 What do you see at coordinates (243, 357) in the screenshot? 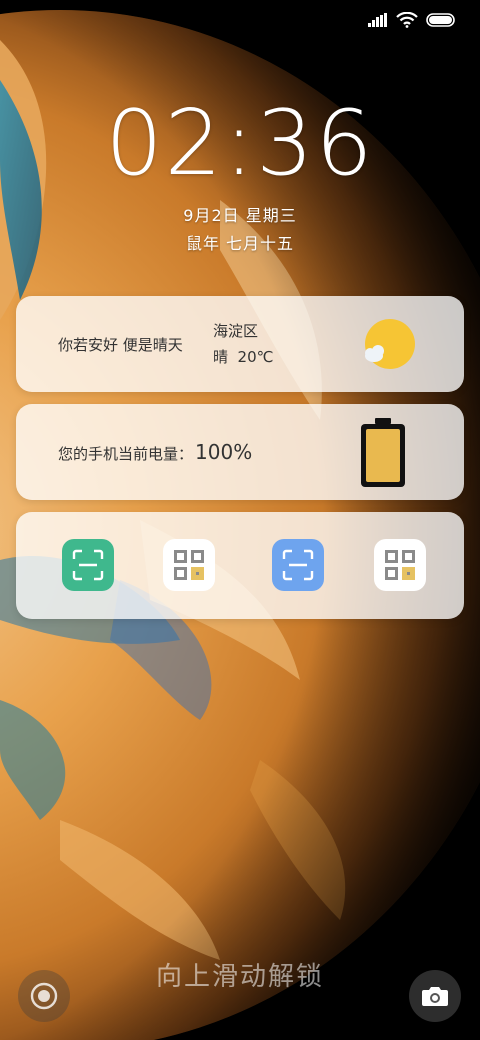
I see `weather-condition: 晴 20℃` at bounding box center [243, 357].